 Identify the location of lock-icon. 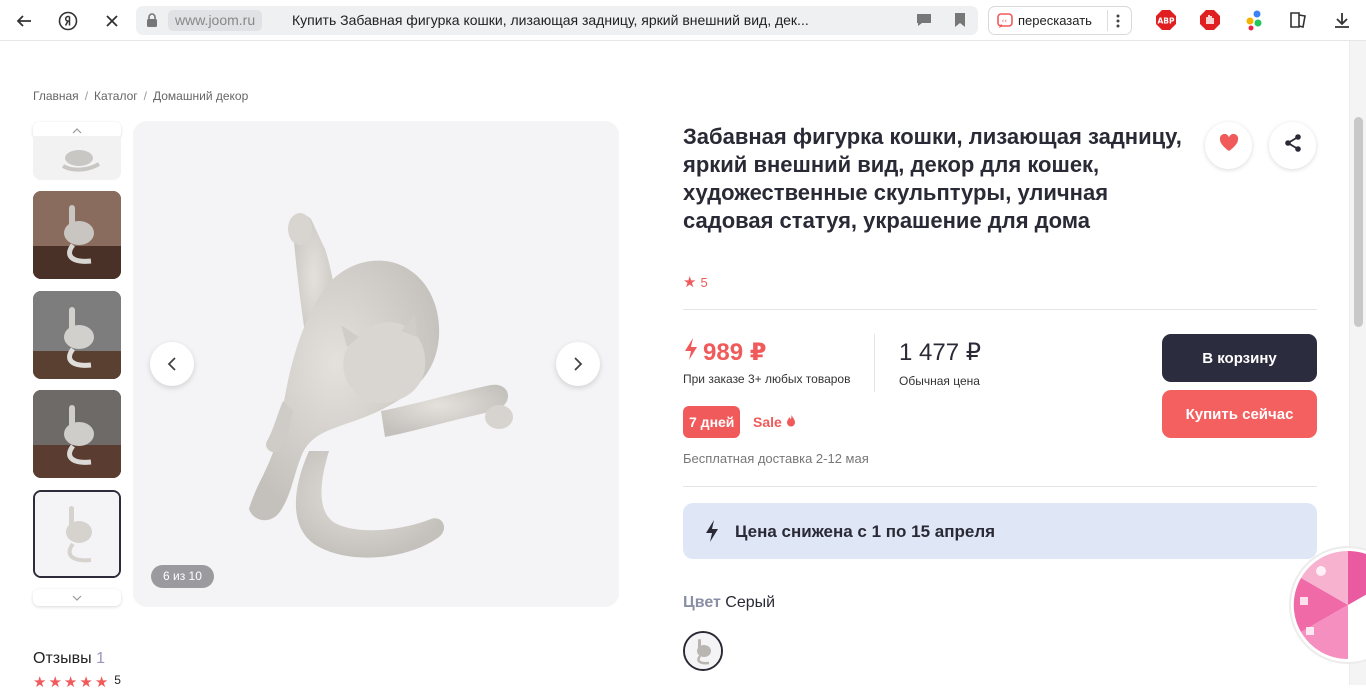
(152, 22).